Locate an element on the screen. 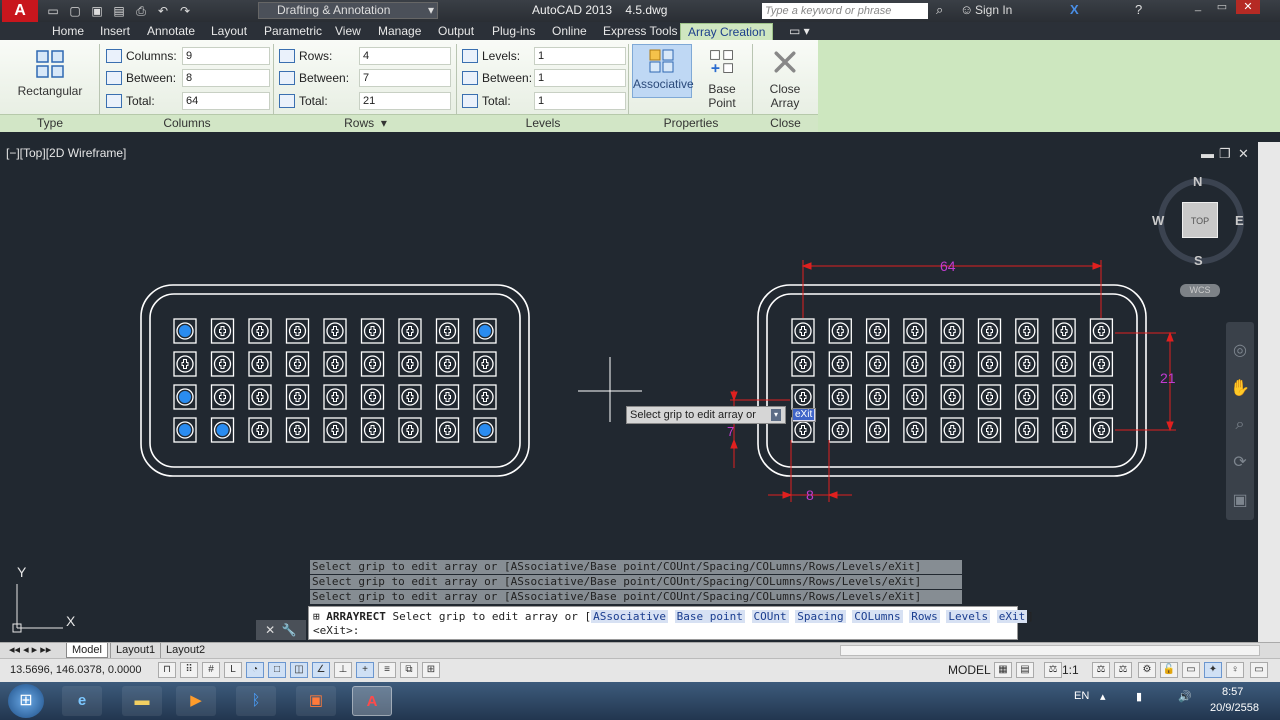  tab-layout: Layout is located at coordinates (229, 31).